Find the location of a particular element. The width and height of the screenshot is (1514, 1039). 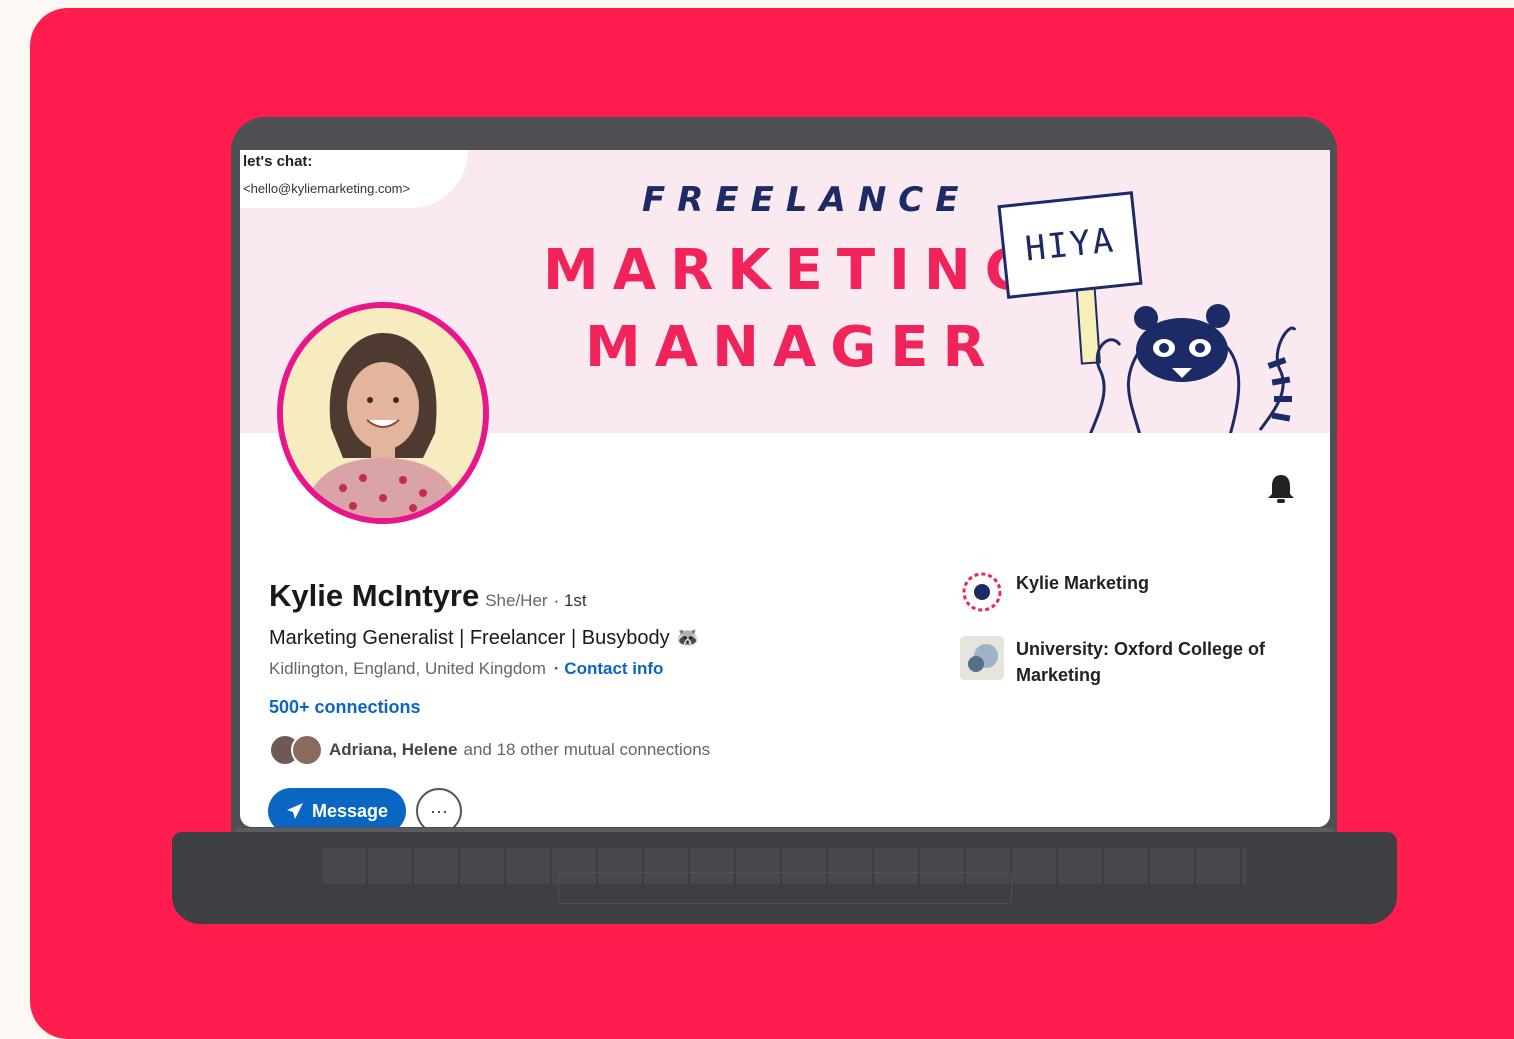

chat-bubble: let's chat: <hello@kyliemarketing.com> is located at coordinates (354, 179).